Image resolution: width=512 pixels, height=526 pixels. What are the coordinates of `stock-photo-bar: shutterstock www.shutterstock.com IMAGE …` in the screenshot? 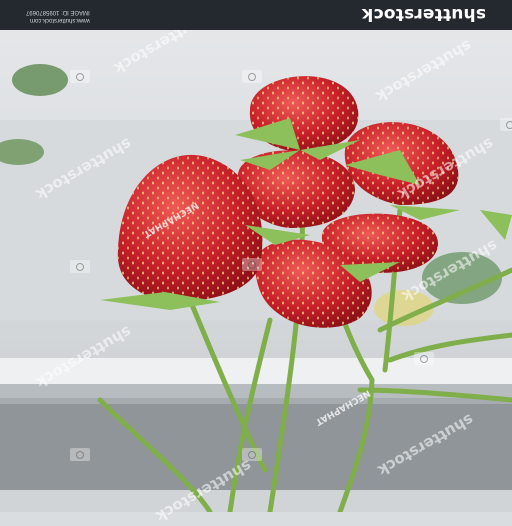 It's located at (256, 15).